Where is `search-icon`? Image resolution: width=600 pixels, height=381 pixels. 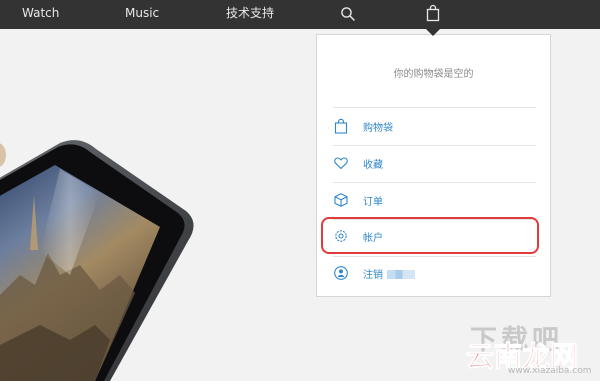
search-icon is located at coordinates (348, 14).